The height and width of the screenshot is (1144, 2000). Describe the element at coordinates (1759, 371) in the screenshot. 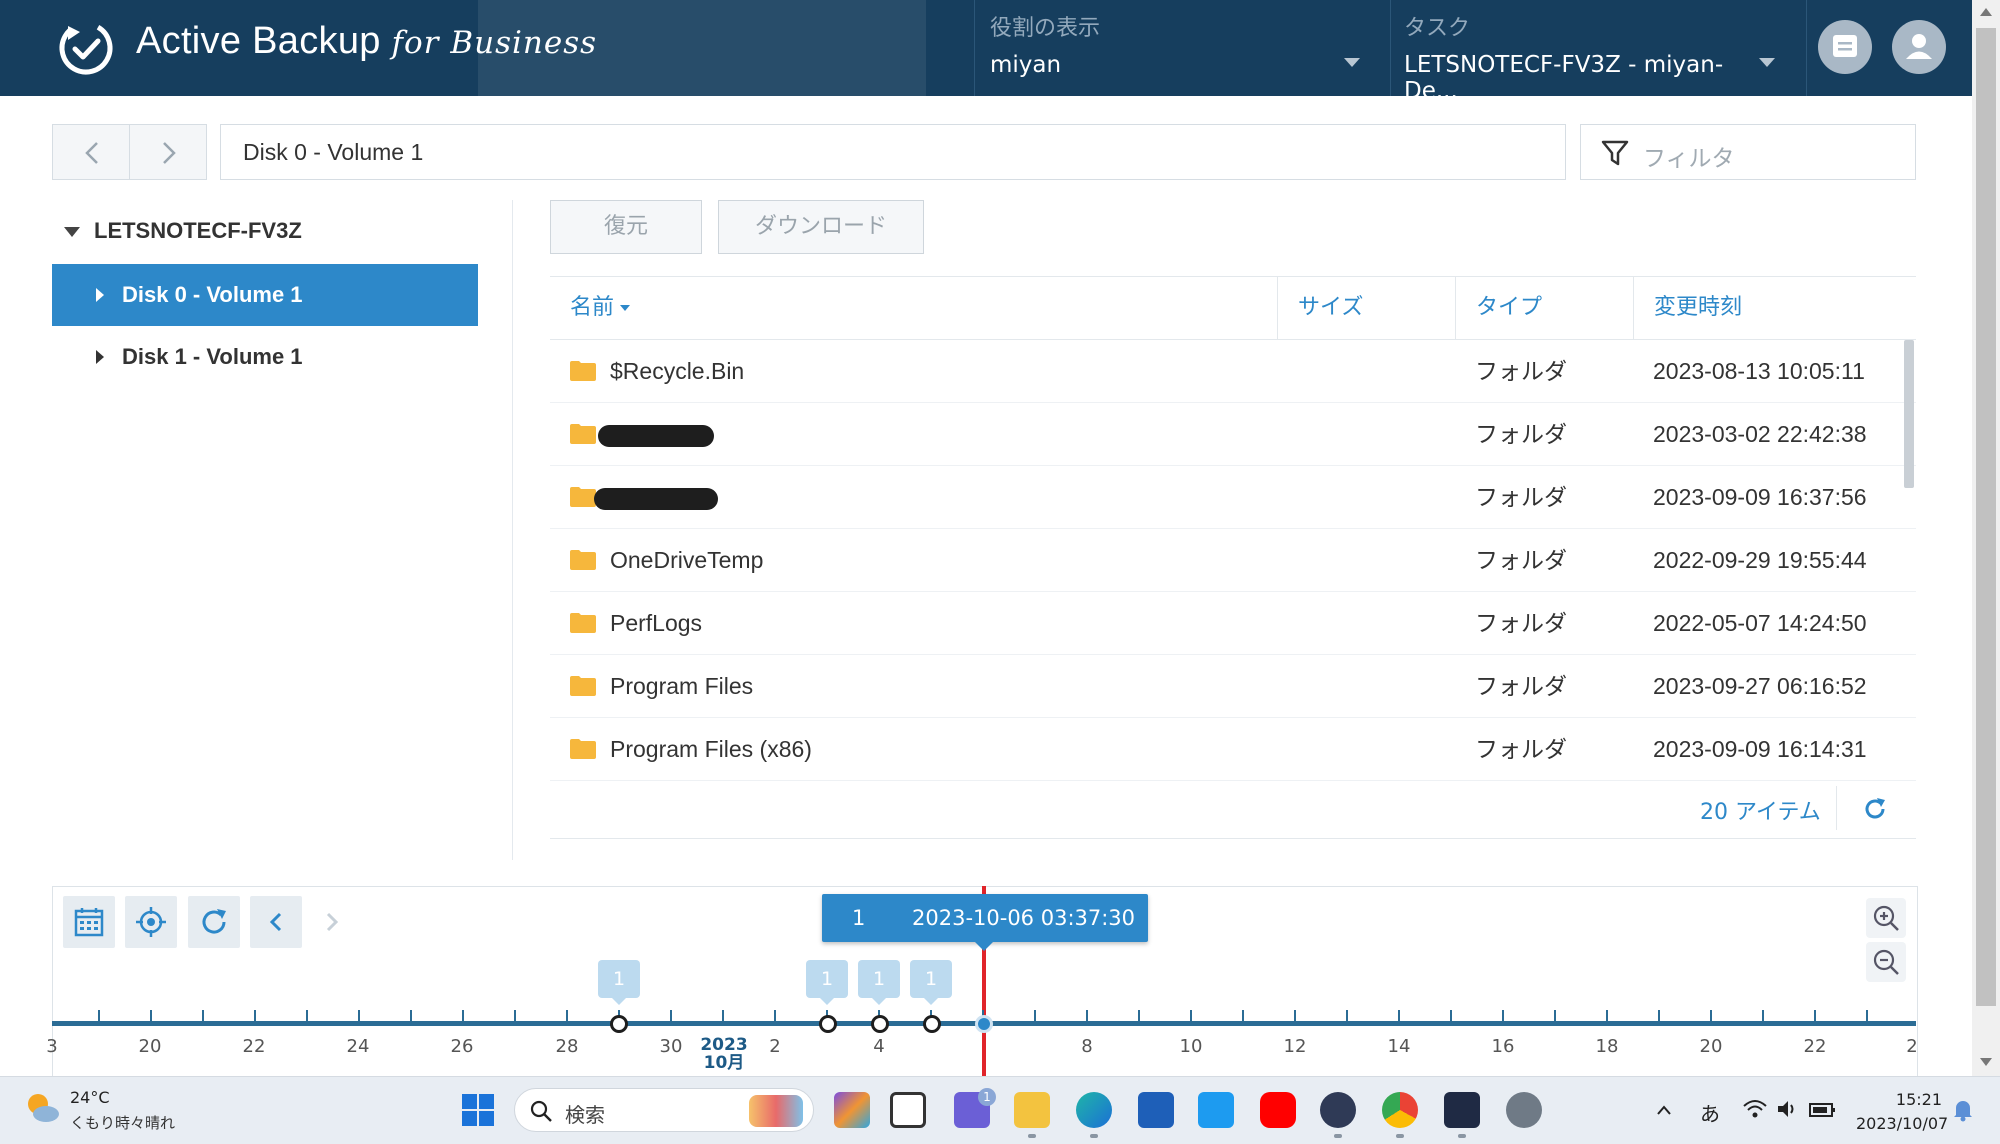

I see `cell-modified: 2023-08-13 10:05:11` at that location.